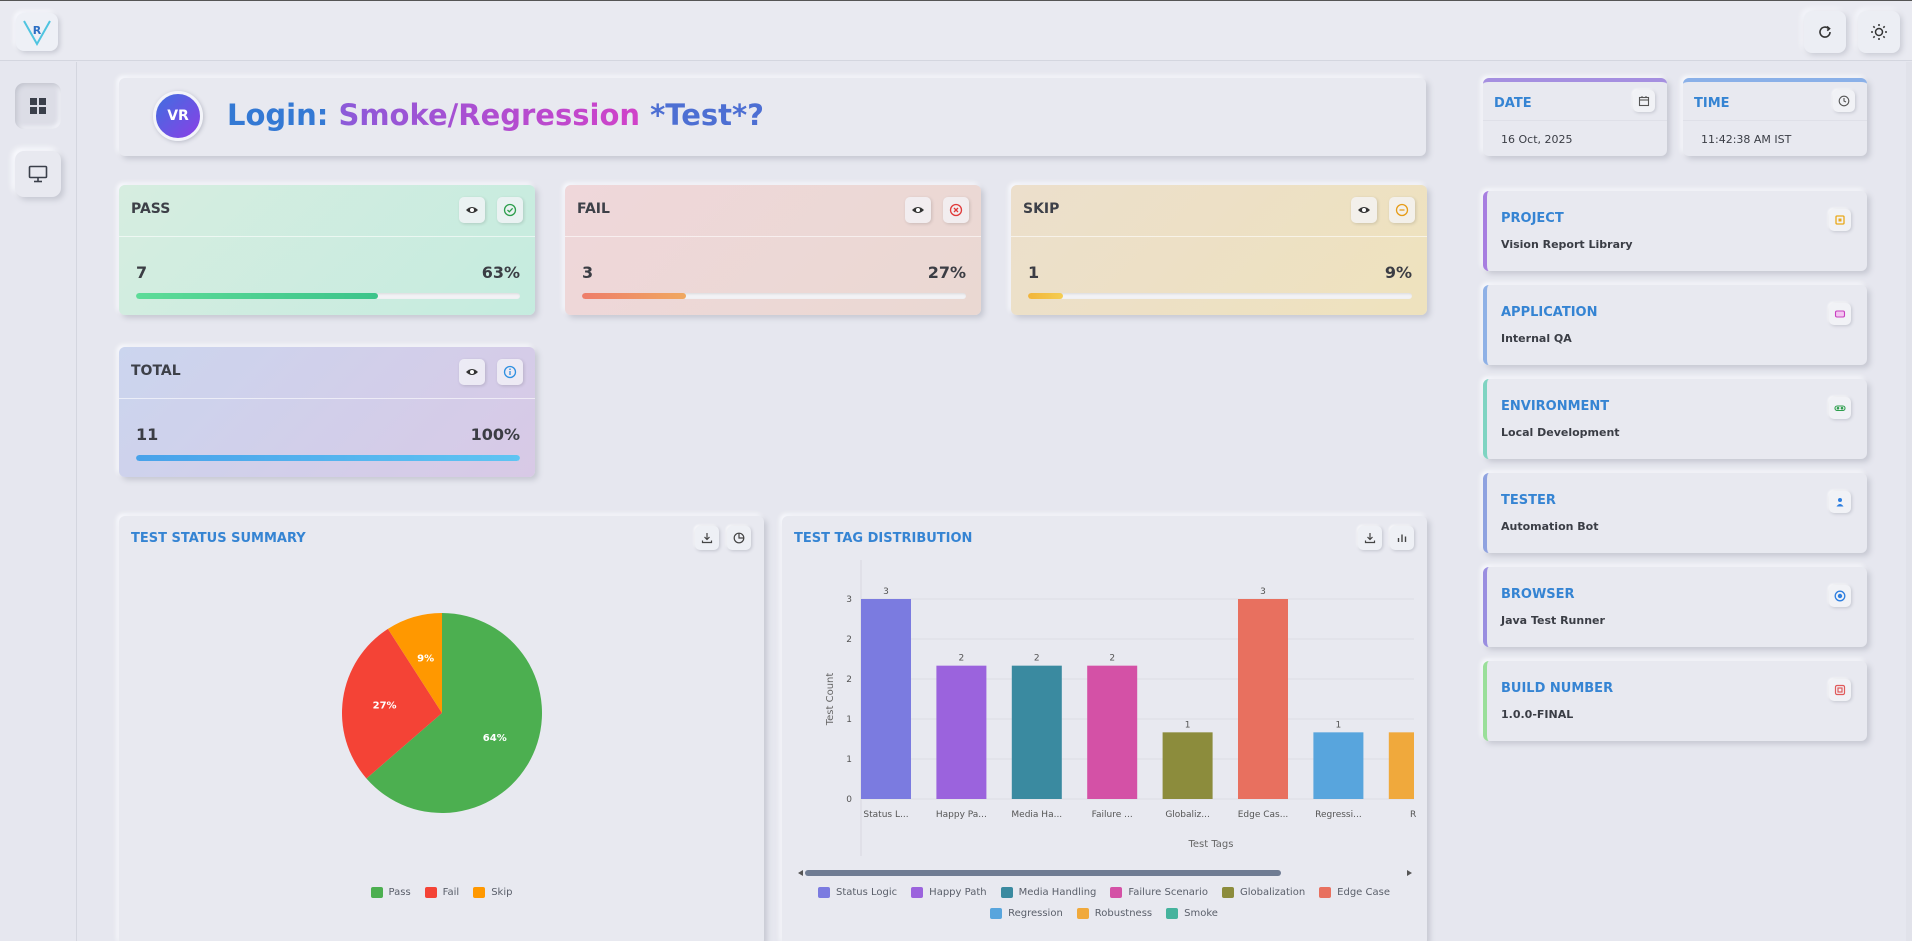 This screenshot has width=1912, height=941. Describe the element at coordinates (1844, 101) in the screenshot. I see `time-button` at that location.